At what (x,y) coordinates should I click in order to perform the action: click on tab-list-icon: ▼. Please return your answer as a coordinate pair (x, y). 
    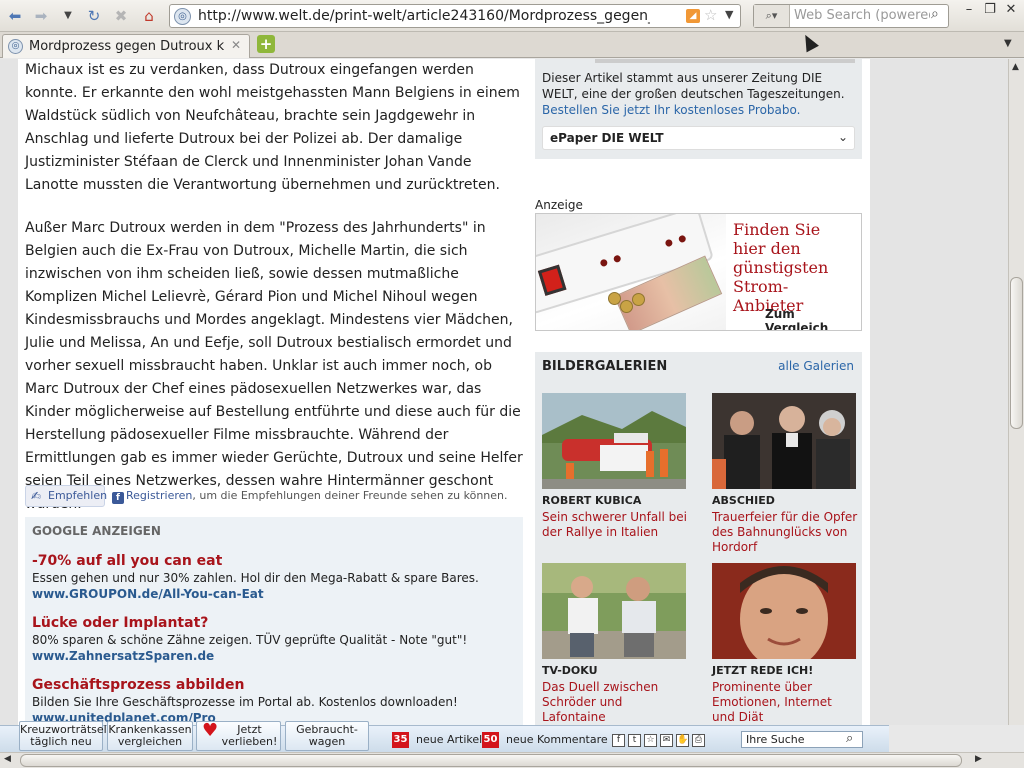
    Looking at the image, I should click on (1008, 43).